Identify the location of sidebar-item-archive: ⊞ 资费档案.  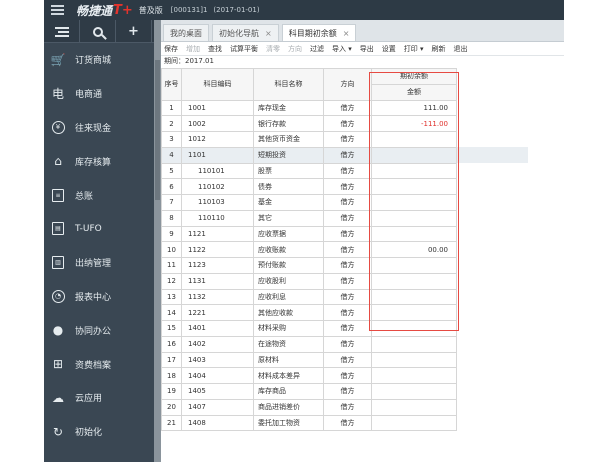
(99, 364).